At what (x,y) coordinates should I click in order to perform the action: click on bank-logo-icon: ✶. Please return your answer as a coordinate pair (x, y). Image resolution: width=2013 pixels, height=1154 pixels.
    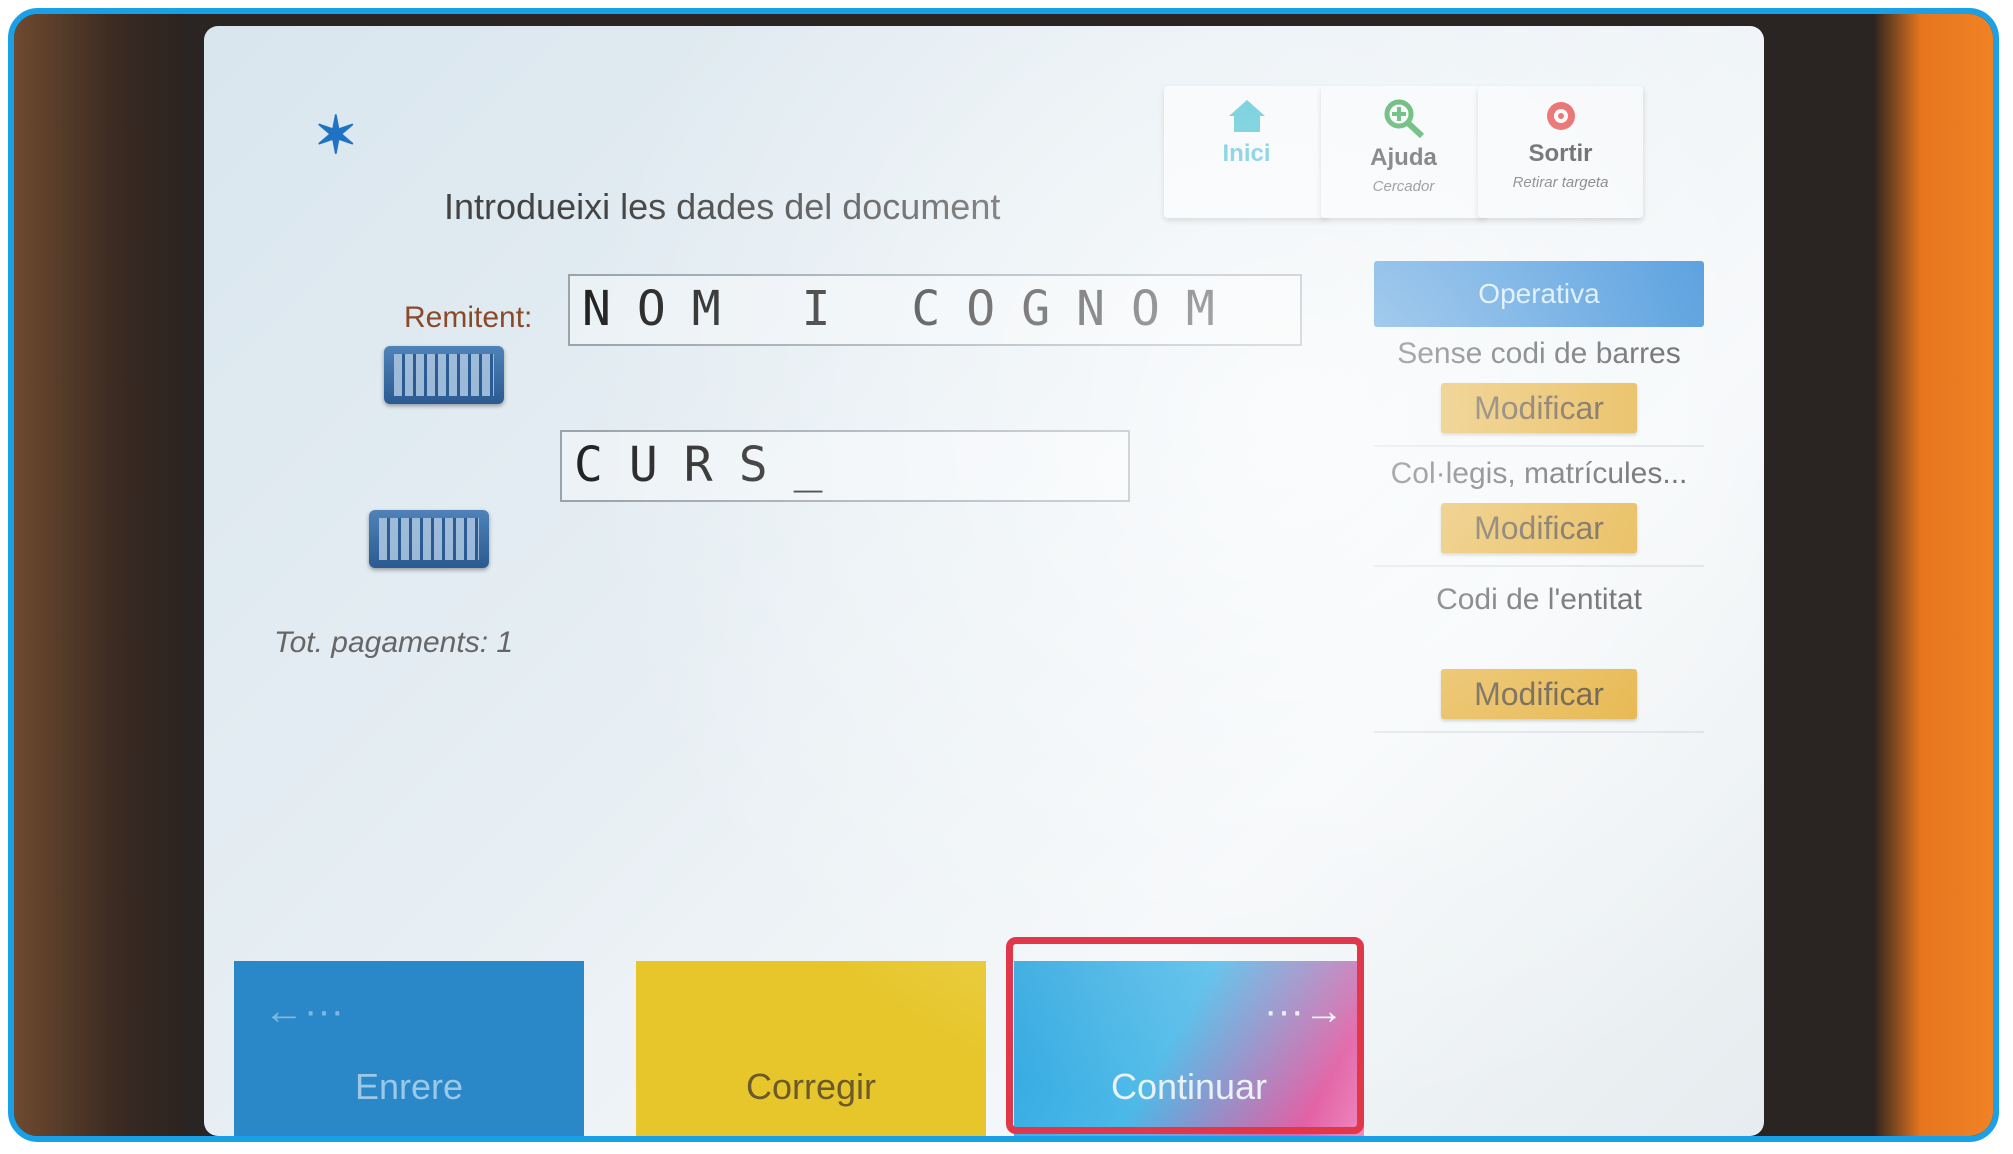
    Looking at the image, I should click on (336, 136).